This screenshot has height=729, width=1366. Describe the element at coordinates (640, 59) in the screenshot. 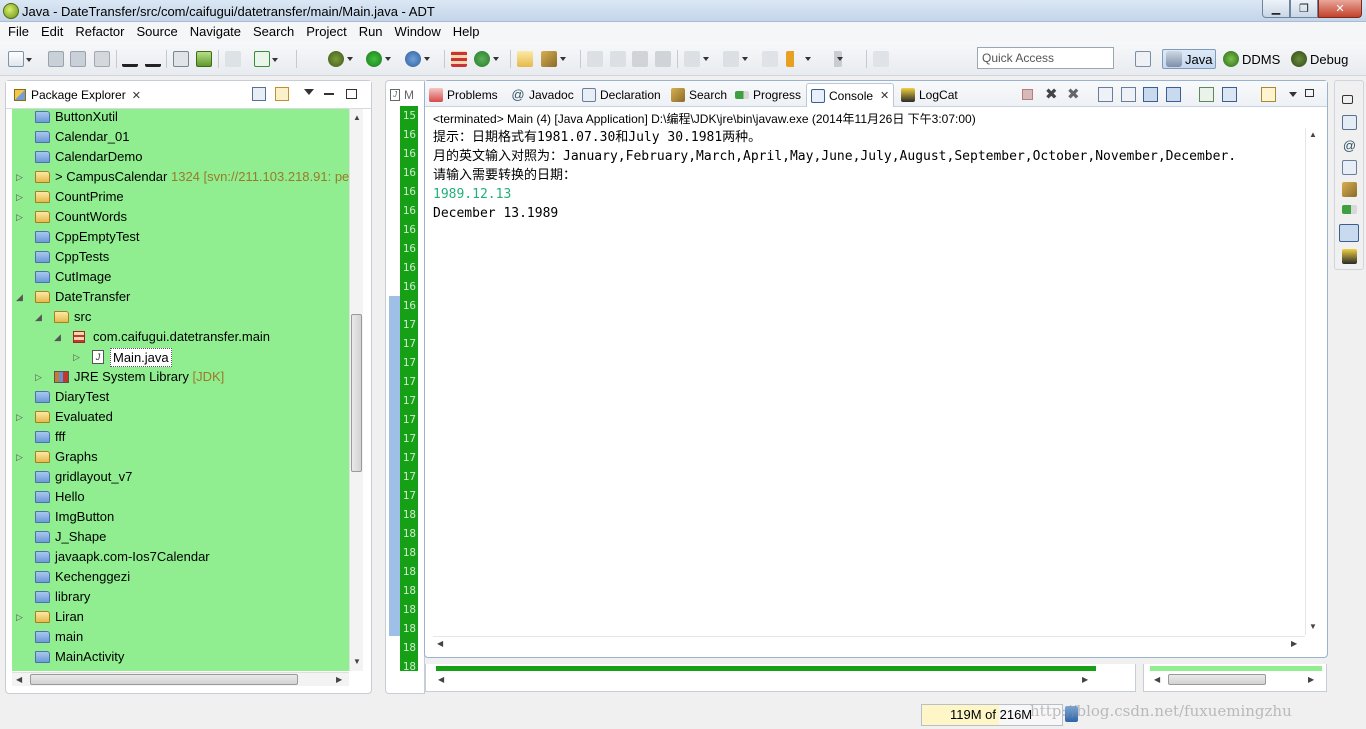

I see `toggle-mark-icon` at that location.